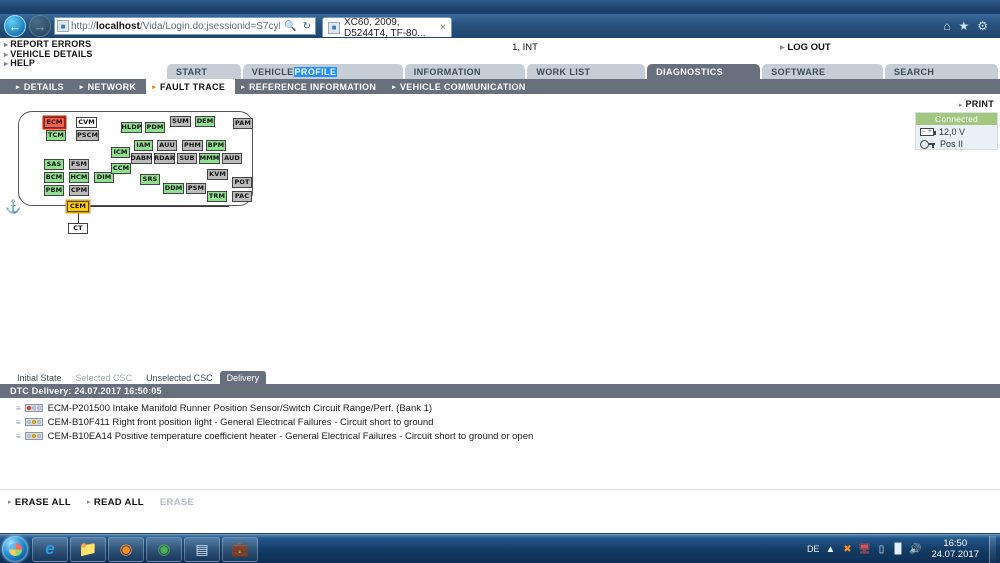 The width and height of the screenshot is (1000, 563). Describe the element at coordinates (86, 122) in the screenshot. I see `network-node-cvm: CVM` at that location.